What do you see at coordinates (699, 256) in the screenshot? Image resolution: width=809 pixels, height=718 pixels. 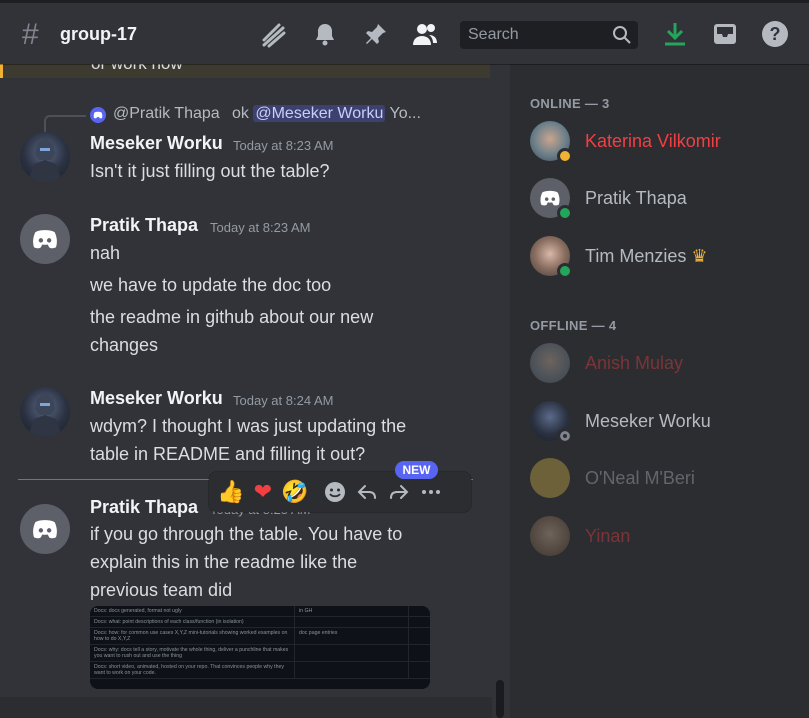 I see `crown-icon: ♛` at bounding box center [699, 256].